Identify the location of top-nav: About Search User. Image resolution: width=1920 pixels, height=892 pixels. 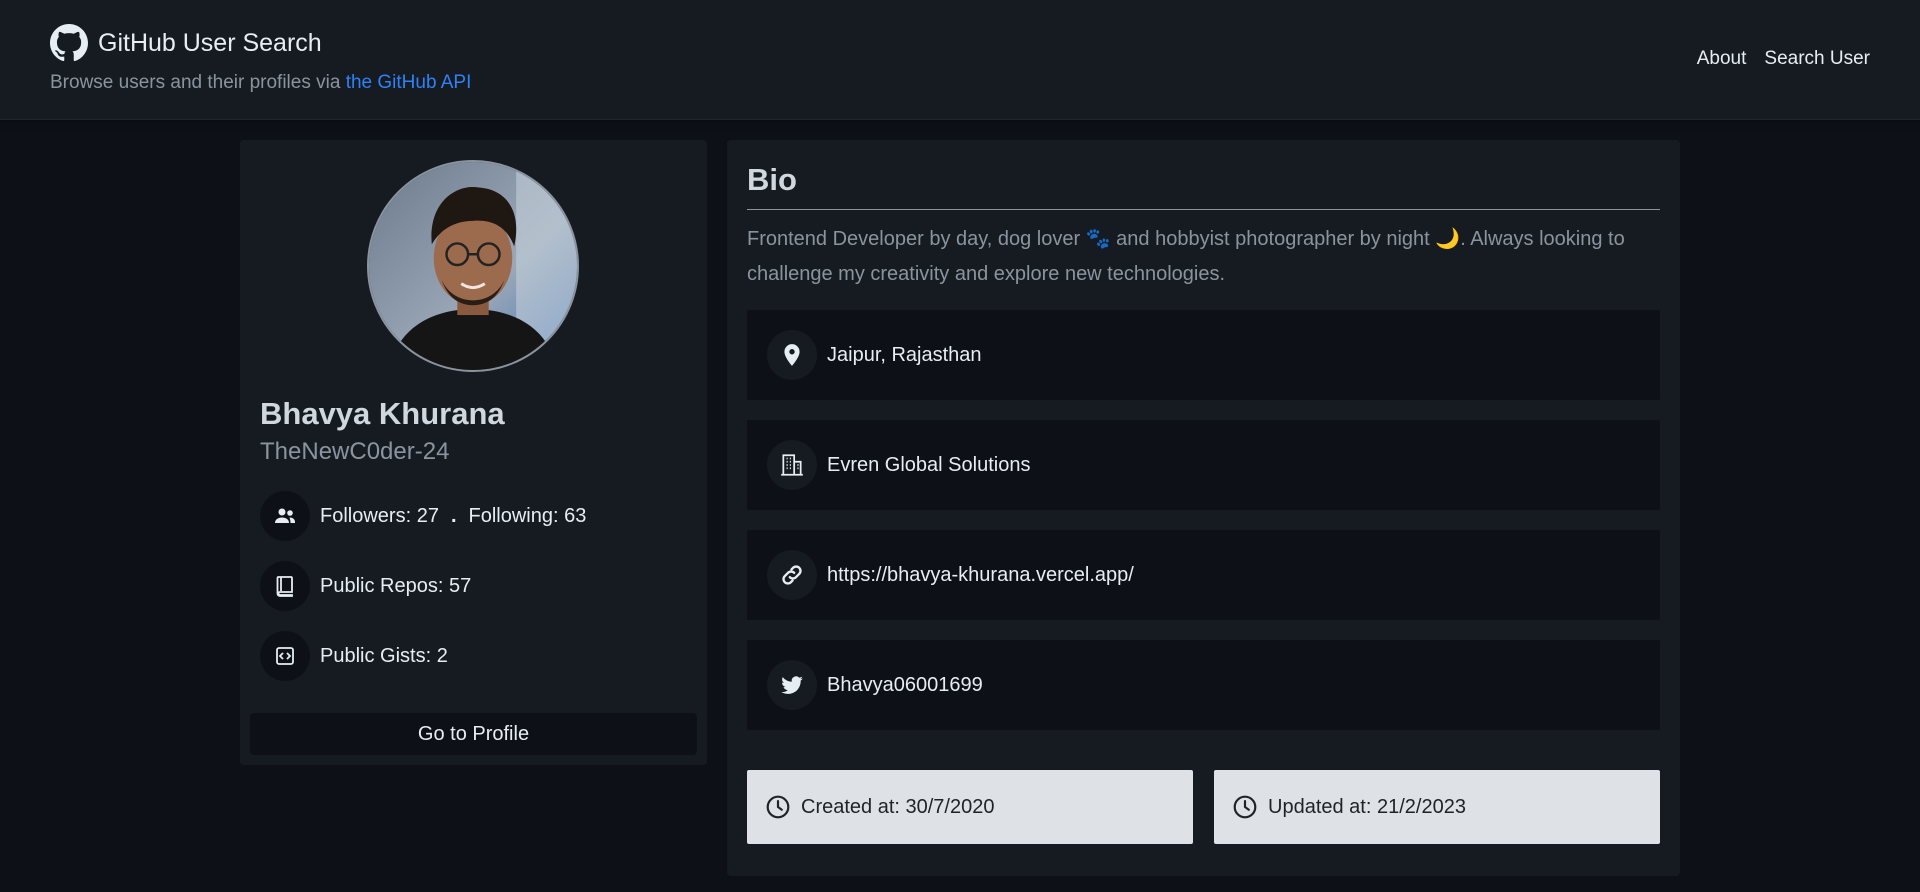
(1783, 59).